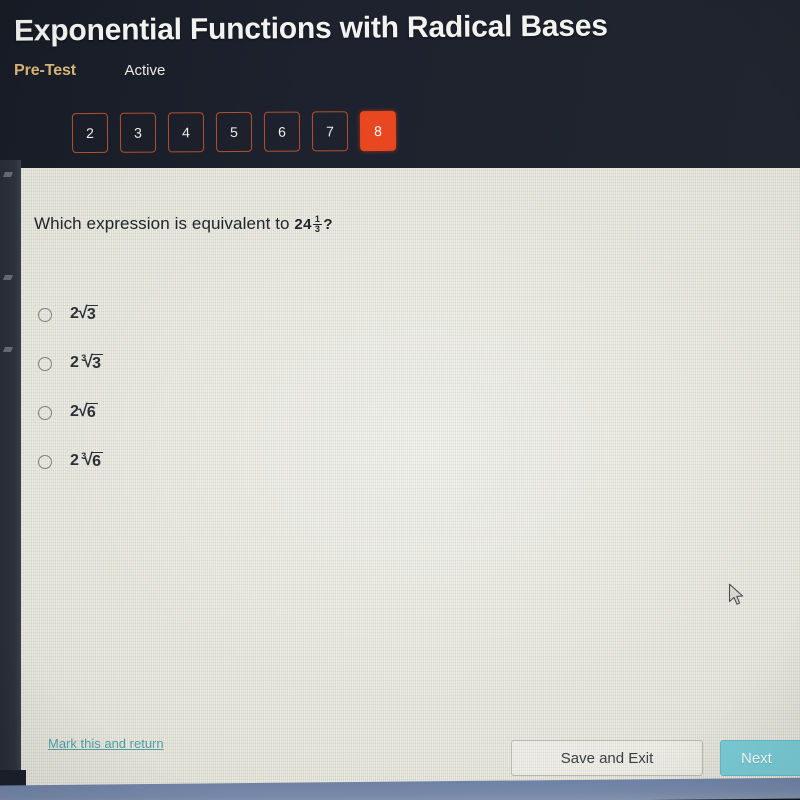  What do you see at coordinates (106, 743) in the screenshot?
I see `mark-this-and-return-link: Mark this and return` at bounding box center [106, 743].